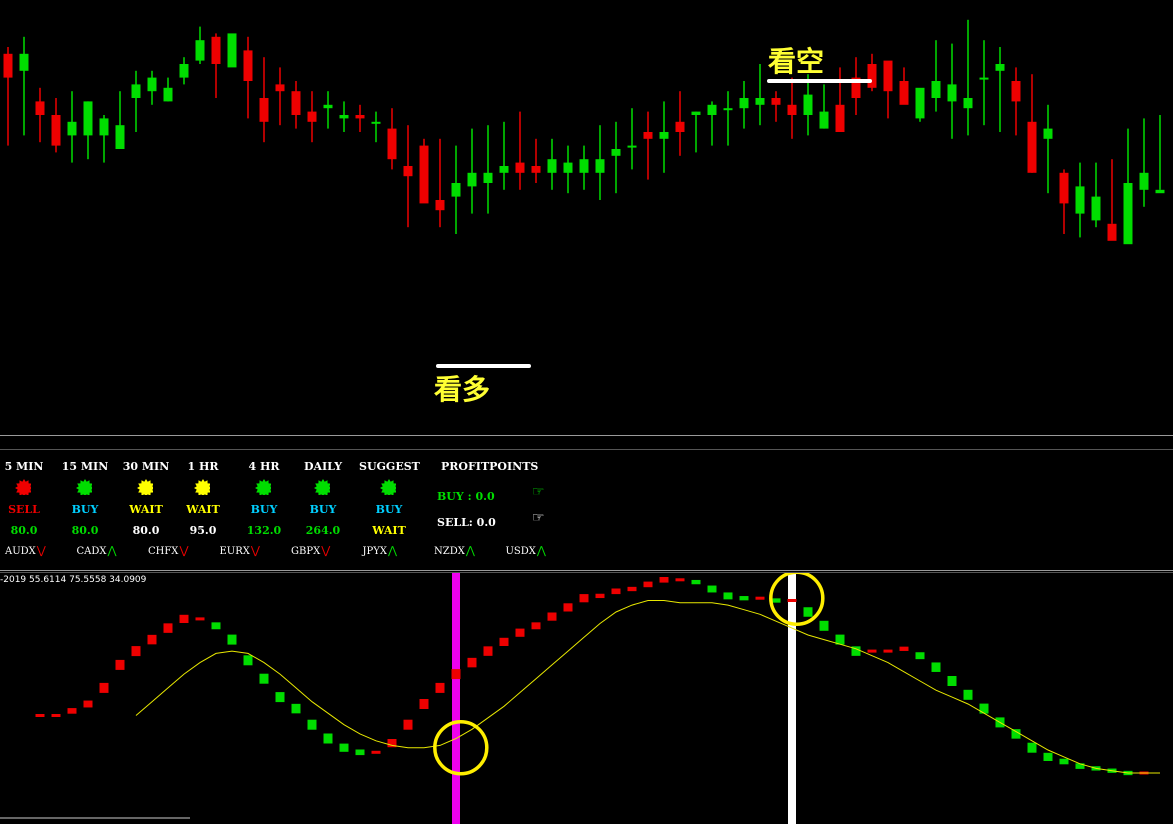 The height and width of the screenshot is (824, 1173). I want to click on timeframe-label: SUGGEST, so click(389, 466).